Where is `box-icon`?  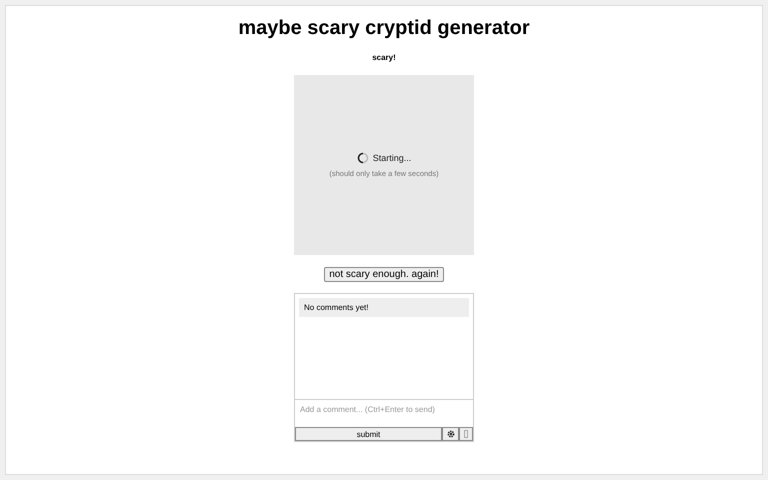
box-icon is located at coordinates (466, 434).